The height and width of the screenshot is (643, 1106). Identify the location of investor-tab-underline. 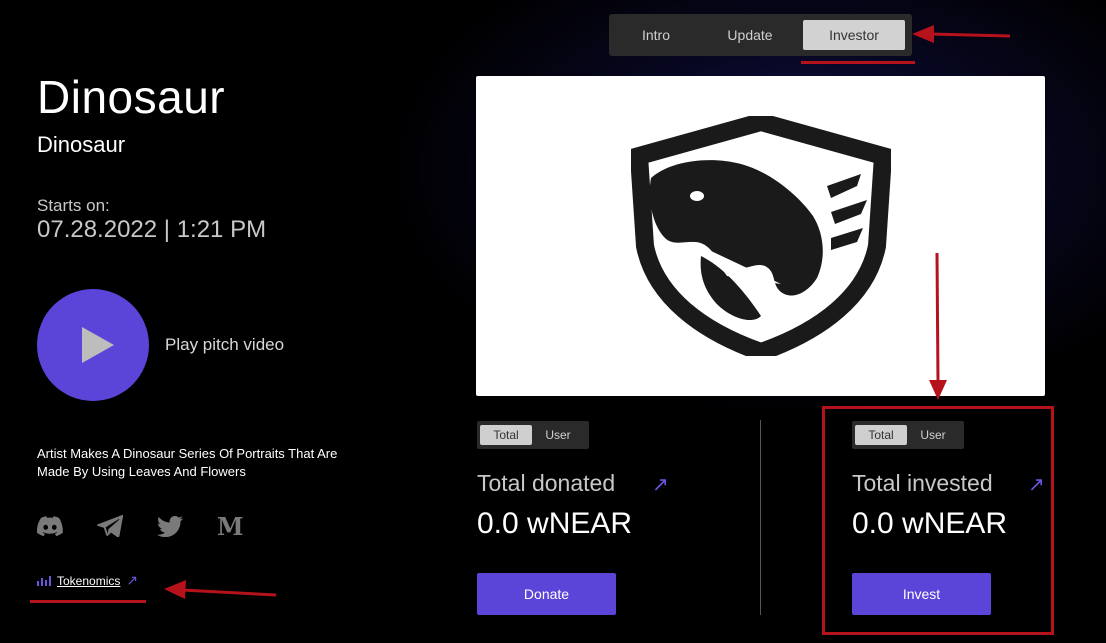
(858, 62).